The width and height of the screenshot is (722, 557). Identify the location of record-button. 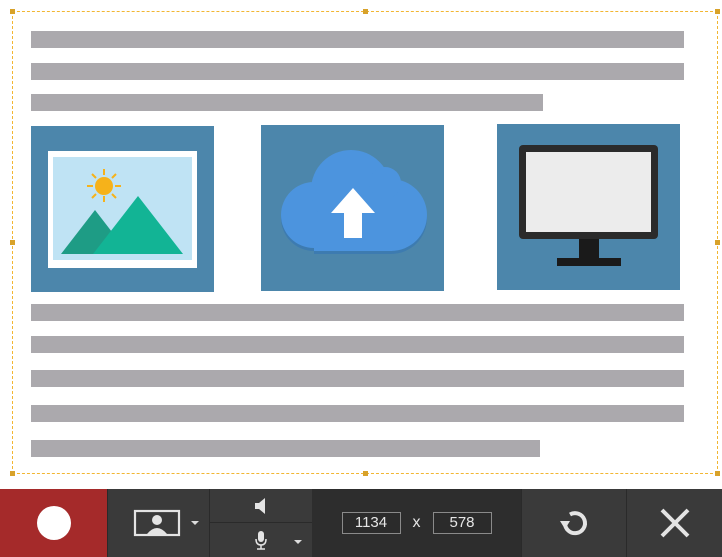
(53, 523).